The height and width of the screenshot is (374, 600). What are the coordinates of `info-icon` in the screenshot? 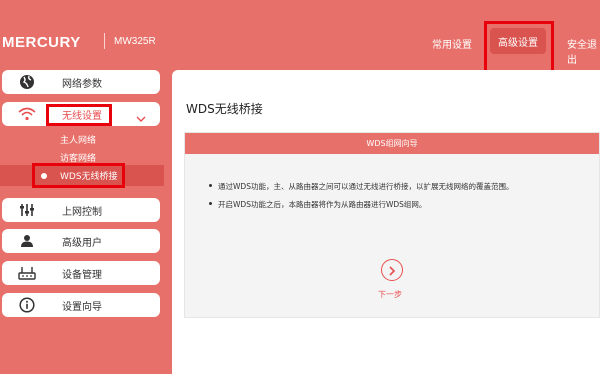 It's located at (27, 305).